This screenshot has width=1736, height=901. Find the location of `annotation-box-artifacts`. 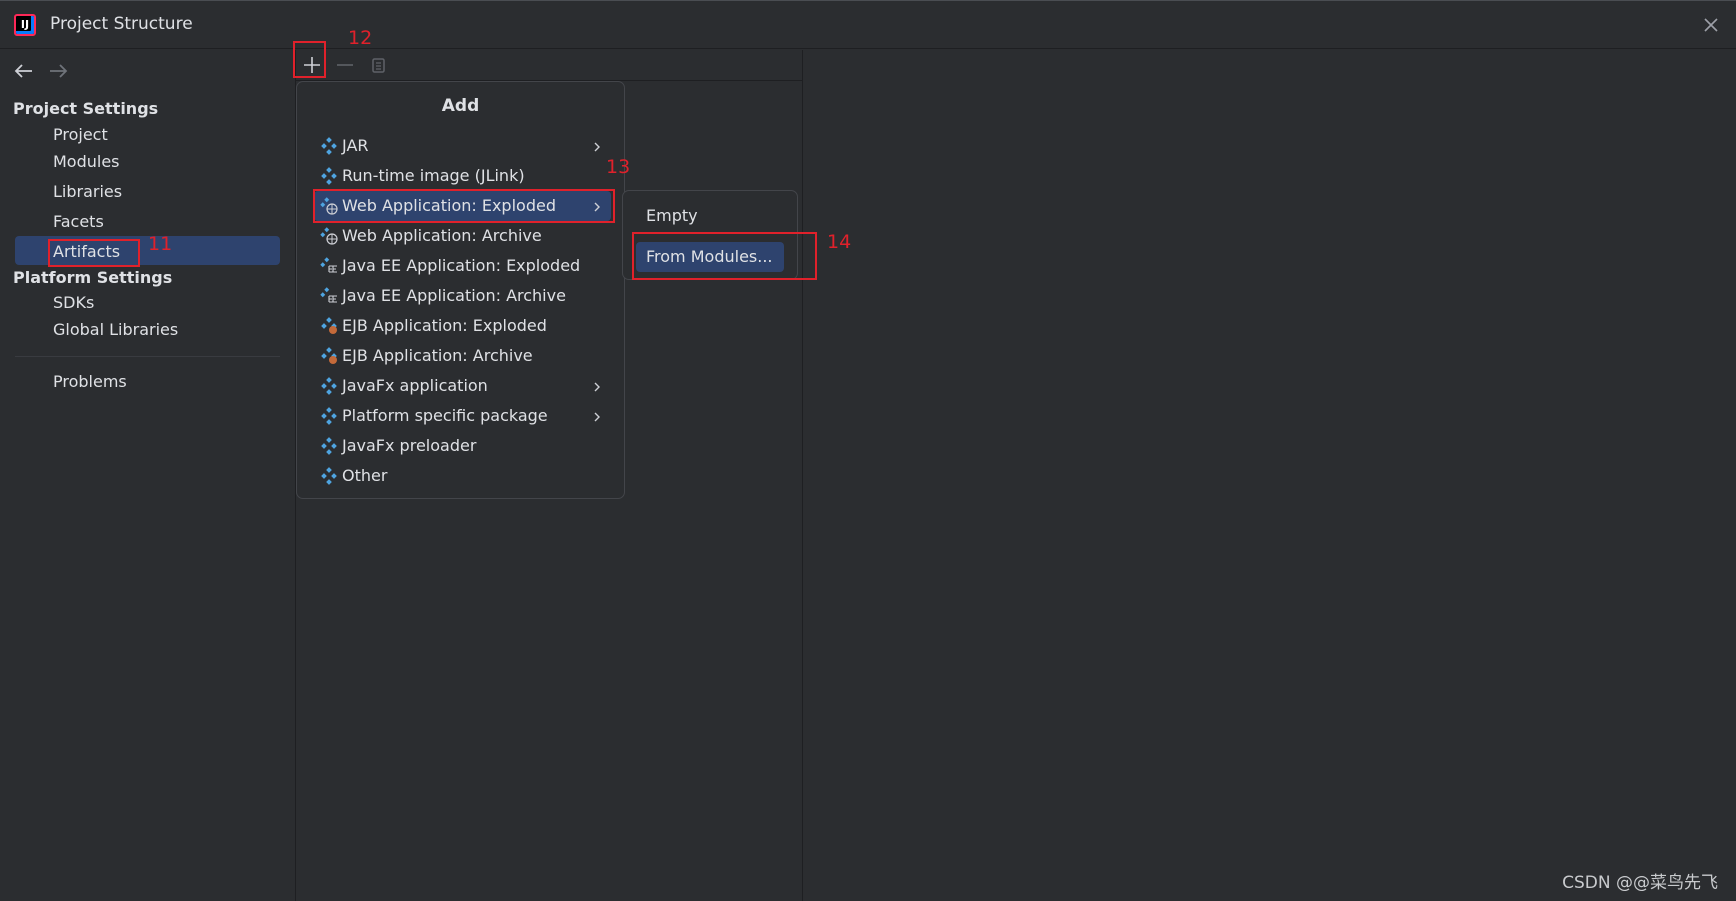

annotation-box-artifacts is located at coordinates (94, 253).